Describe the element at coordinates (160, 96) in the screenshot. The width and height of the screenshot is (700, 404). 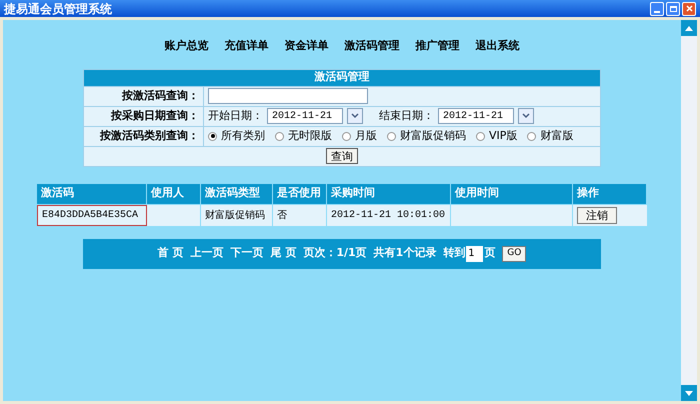
I see `field-label: 按激活码查询：` at that location.